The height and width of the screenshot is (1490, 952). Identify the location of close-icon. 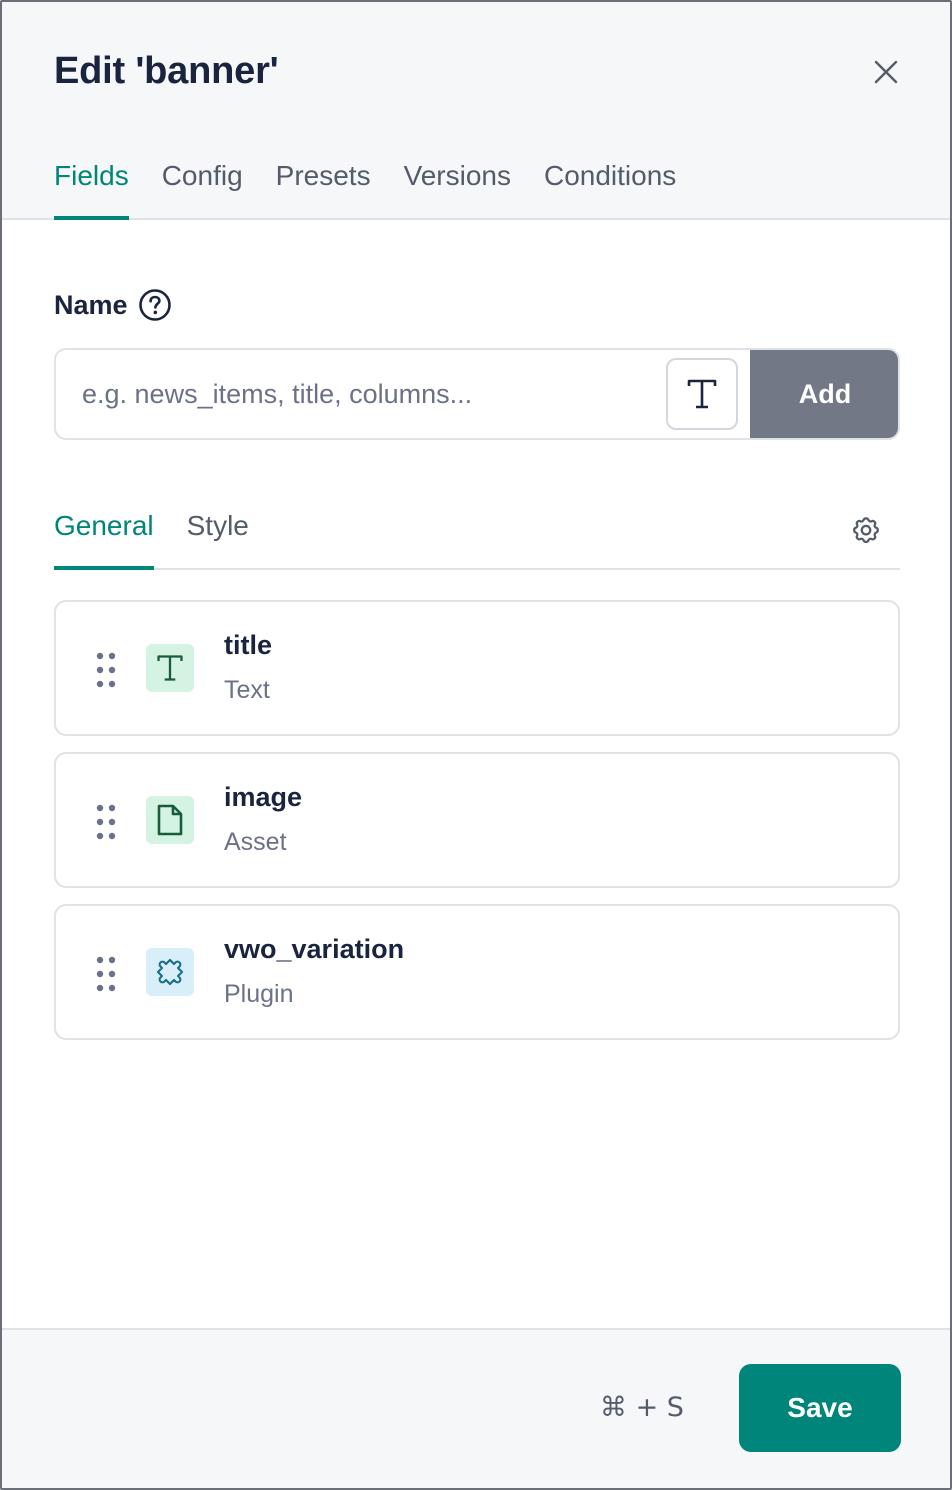
(886, 72).